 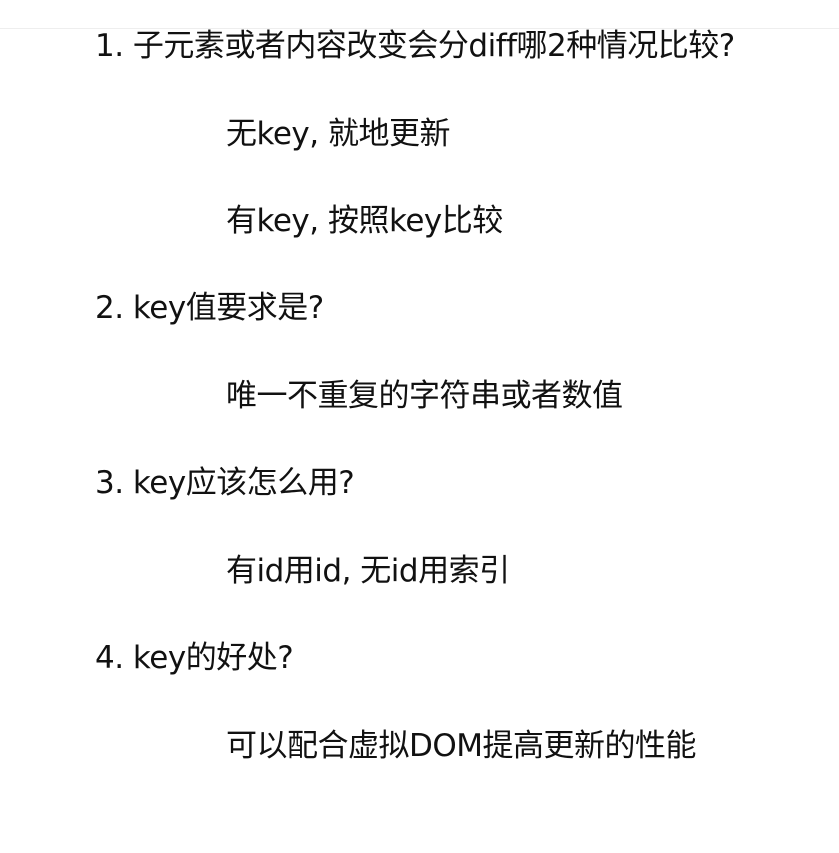 What do you see at coordinates (424, 396) in the screenshot?
I see `answer-2-1: 唯一不重复的字符串或者数值` at bounding box center [424, 396].